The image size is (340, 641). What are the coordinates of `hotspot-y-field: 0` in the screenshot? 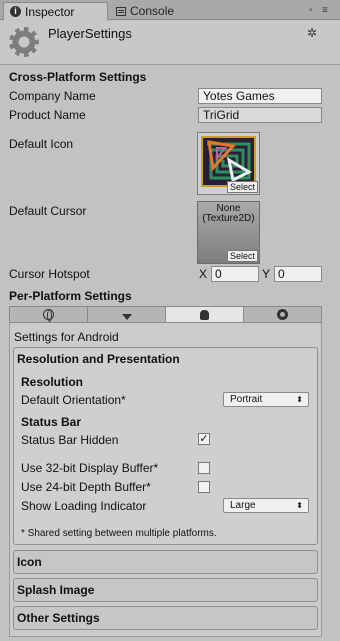 It's located at (298, 274).